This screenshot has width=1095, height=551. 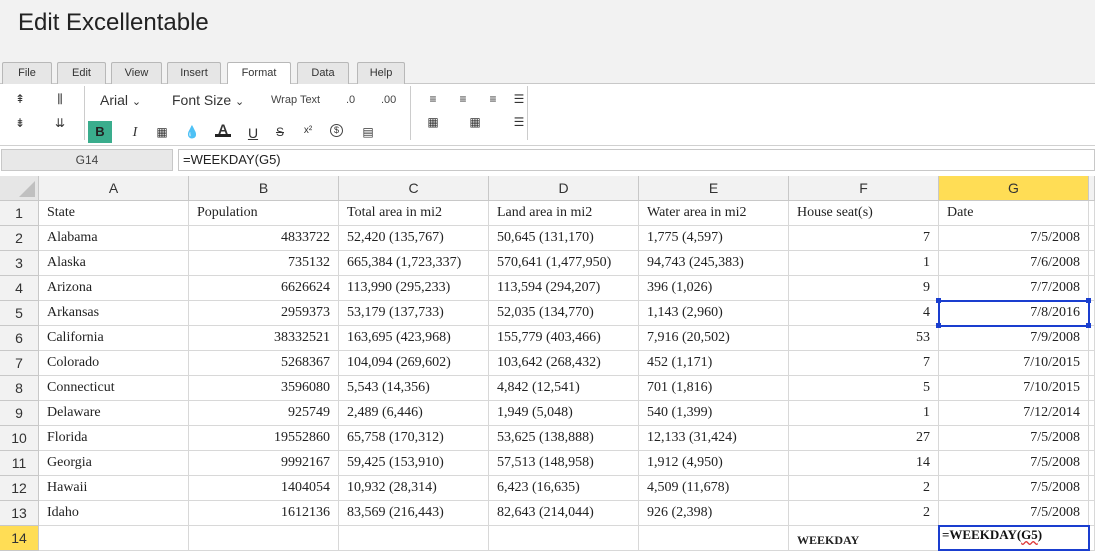 What do you see at coordinates (493, 99) in the screenshot?
I see `align-right-icon: ≡` at bounding box center [493, 99].